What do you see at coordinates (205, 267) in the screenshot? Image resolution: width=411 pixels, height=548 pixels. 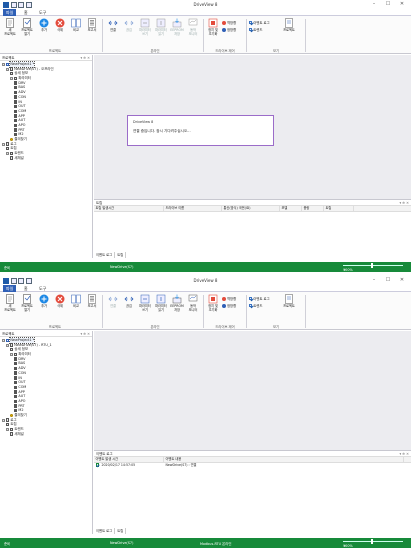 I see `status-bar: 준비 NewDrive(S7) 100% − +` at bounding box center [205, 267].